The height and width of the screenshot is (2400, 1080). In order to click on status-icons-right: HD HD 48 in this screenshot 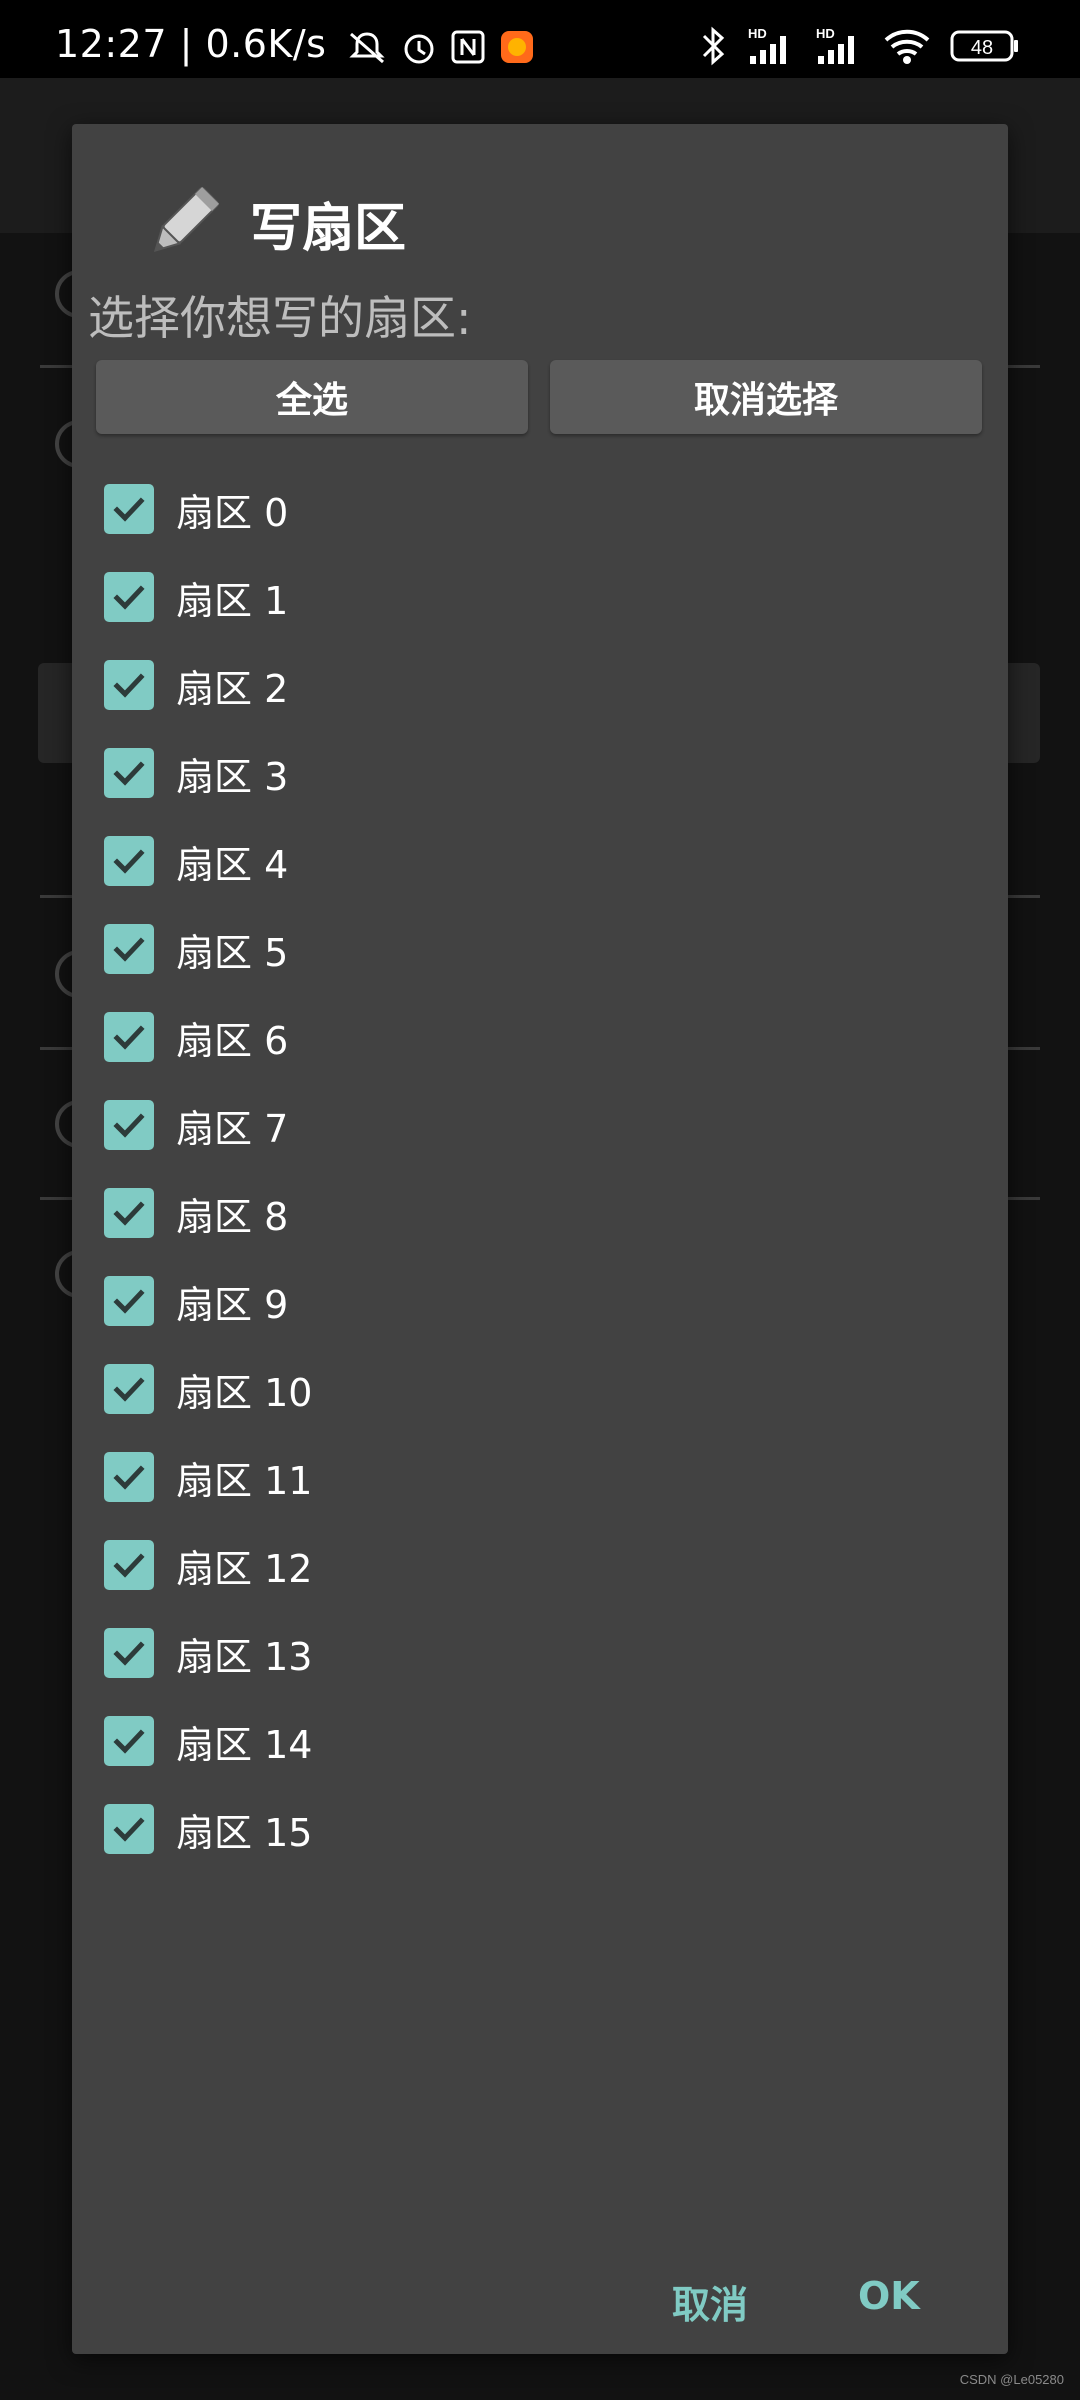, I will do `click(859, 50)`.